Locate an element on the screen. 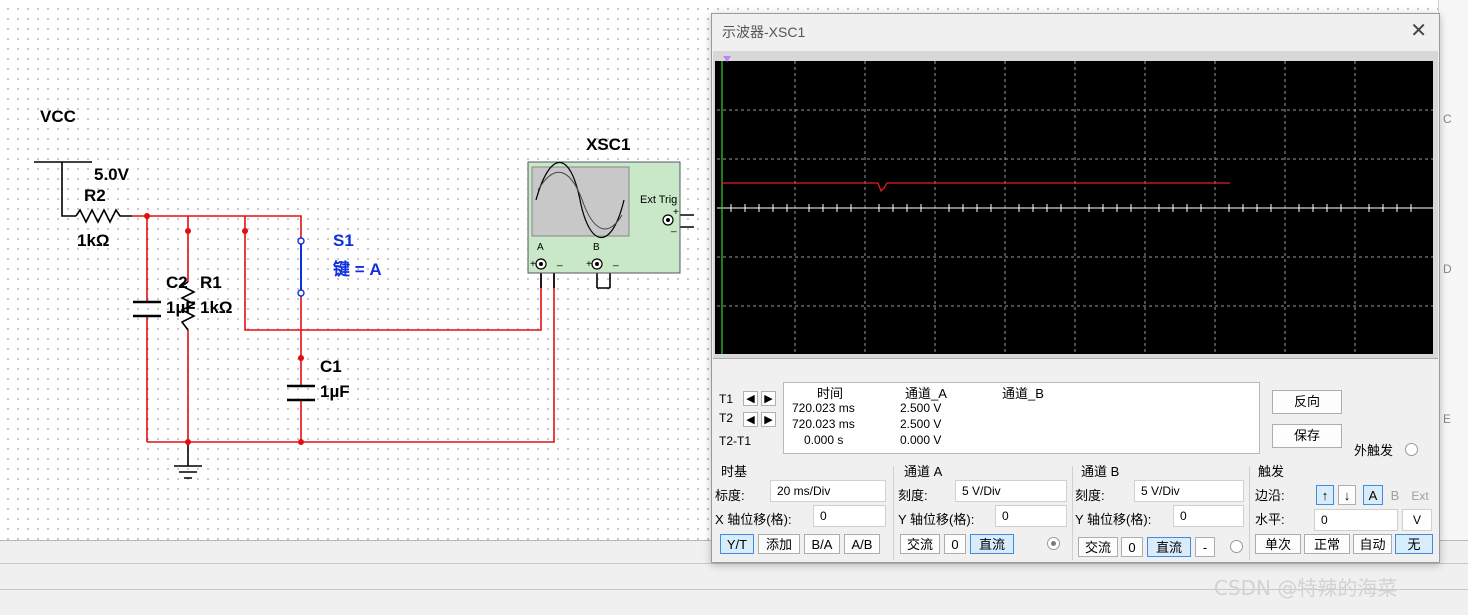  c1-value: 1µF is located at coordinates (335, 391).